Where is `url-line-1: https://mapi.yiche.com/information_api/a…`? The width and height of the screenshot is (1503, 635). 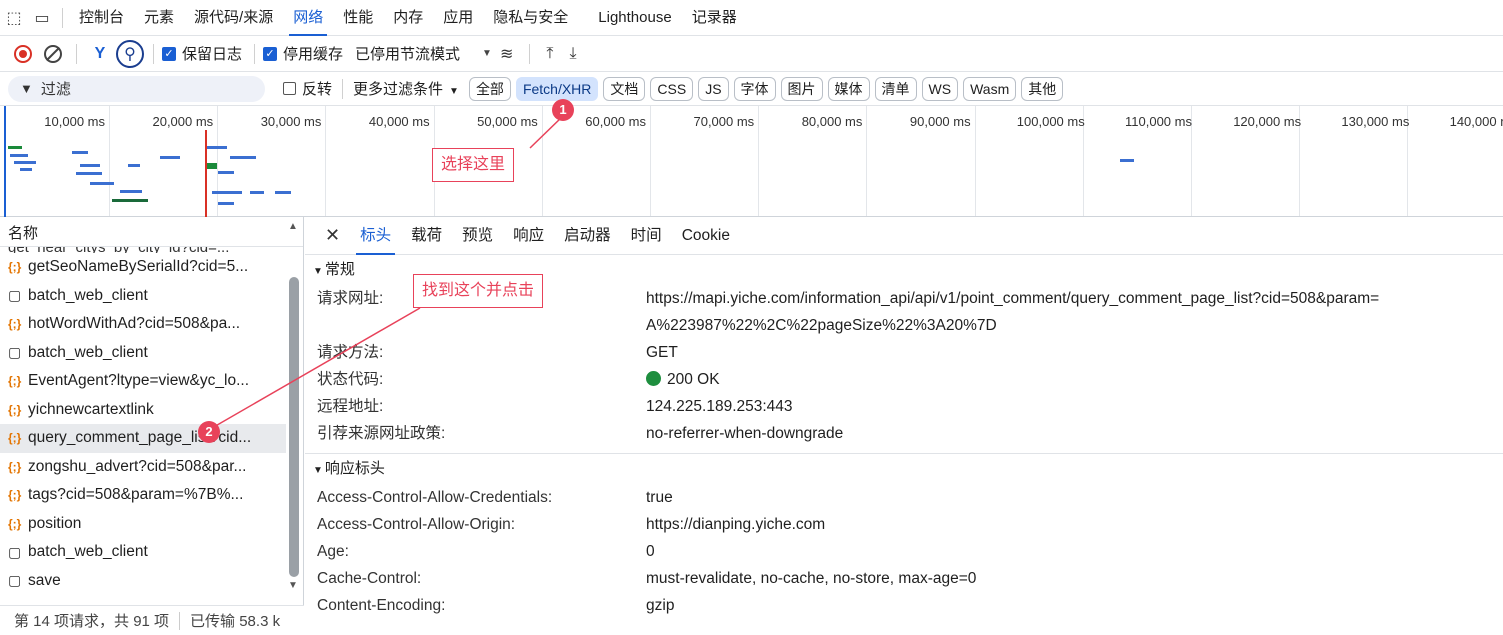
url-line-1: https://mapi.yiche.com/information_api/a… is located at coordinates (1013, 298).